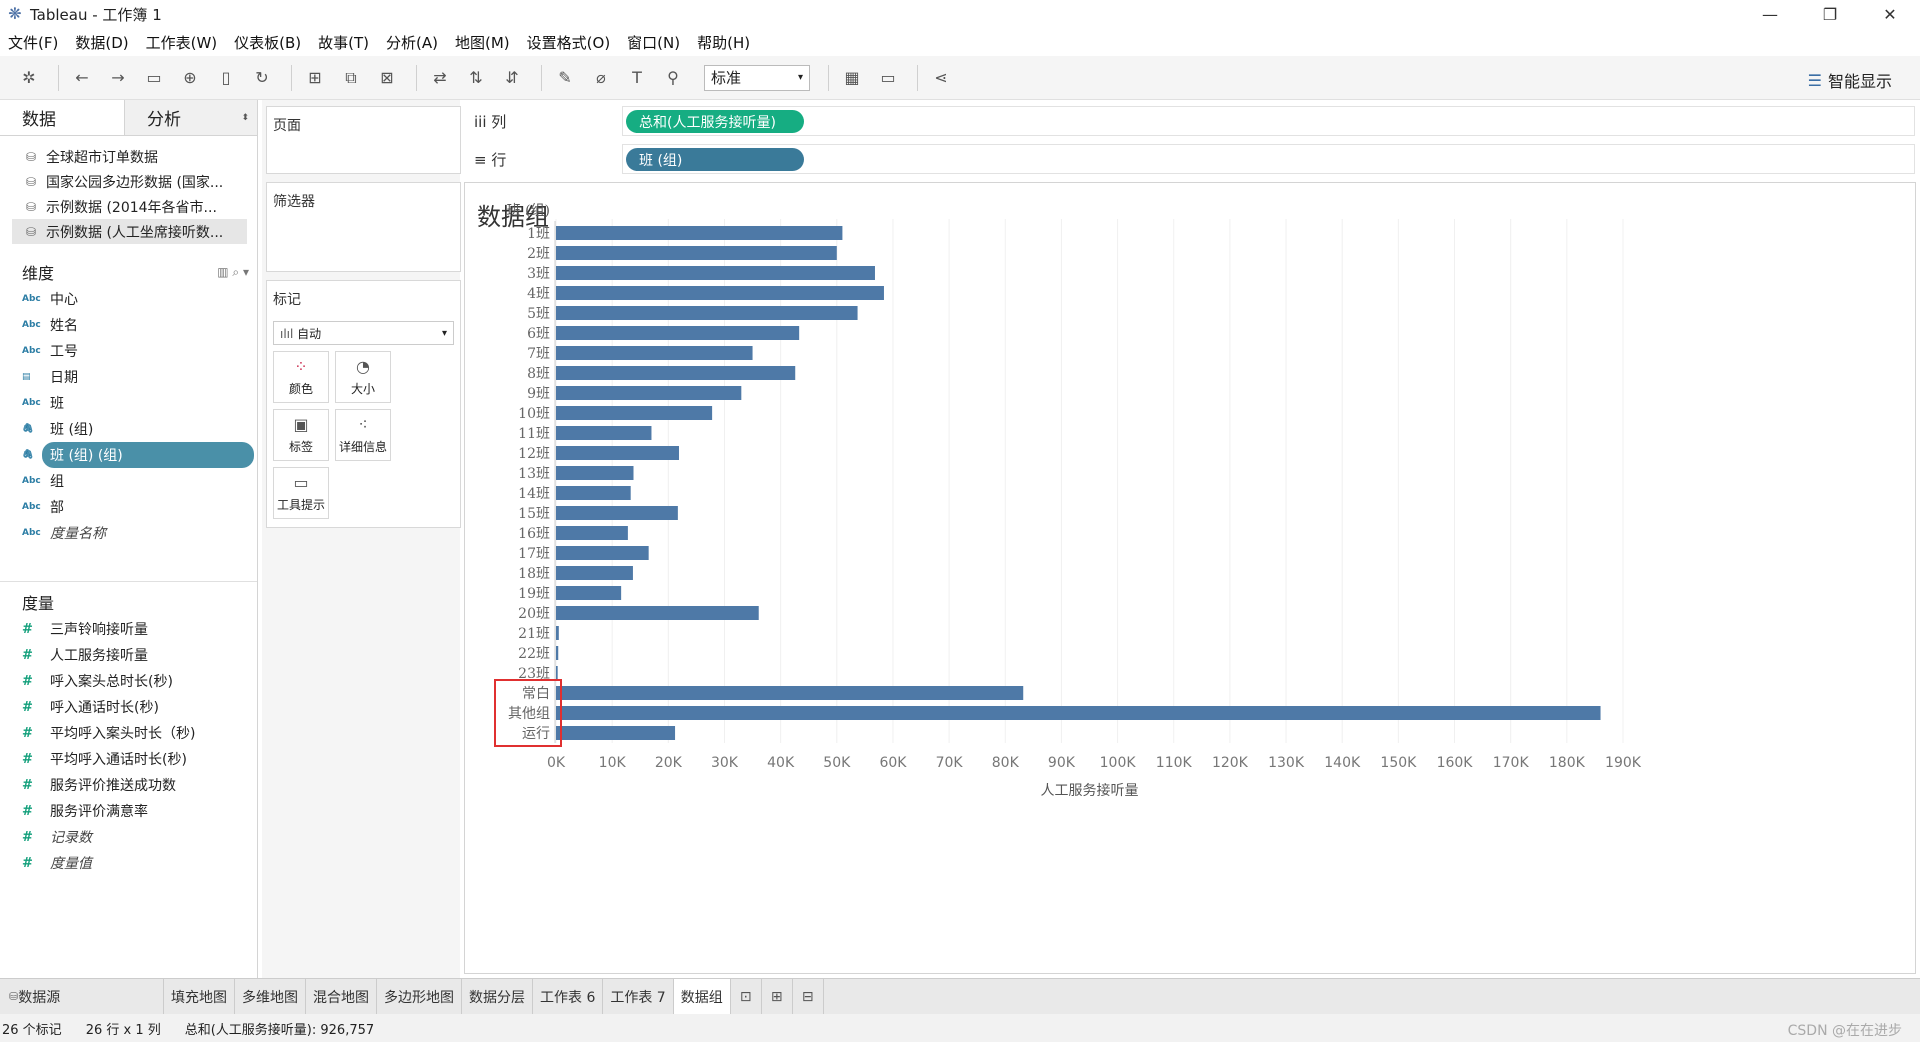  Describe the element at coordinates (233, 272) in the screenshot. I see `search-icon: ▥ ⌕ ▾` at that location.